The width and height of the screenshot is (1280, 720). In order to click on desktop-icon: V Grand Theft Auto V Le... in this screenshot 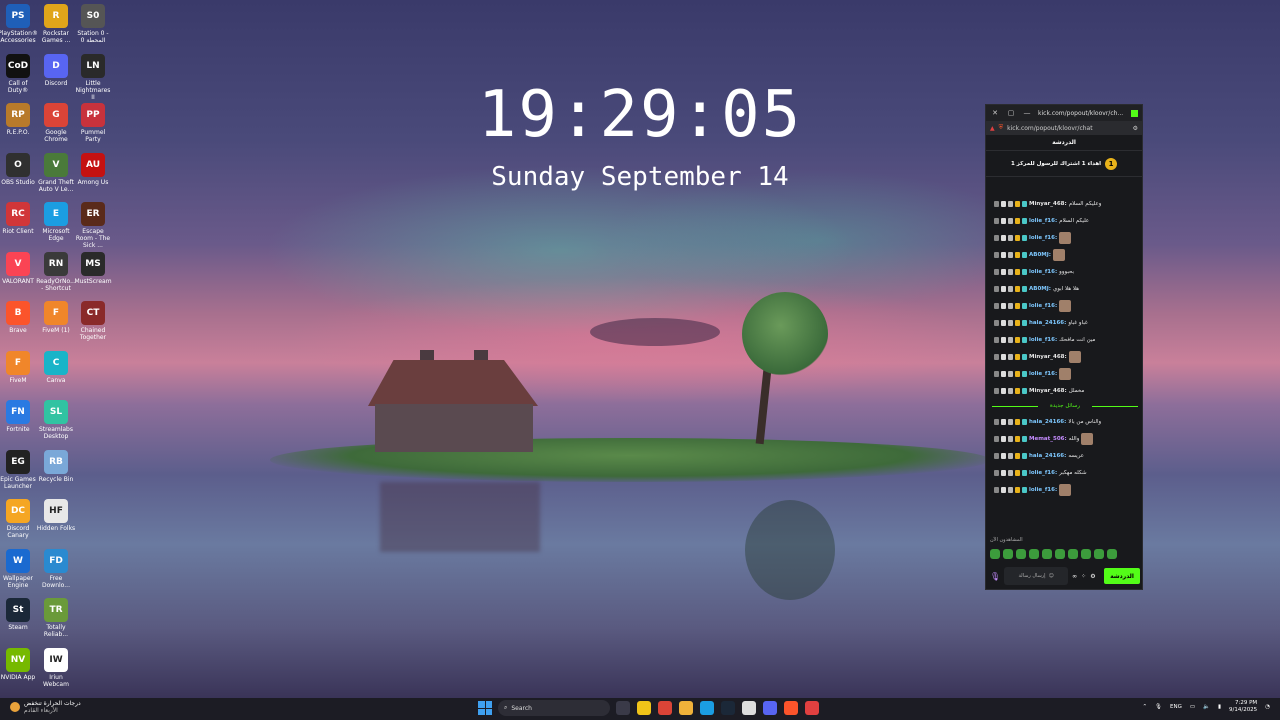, I will do `click(56, 172)`.